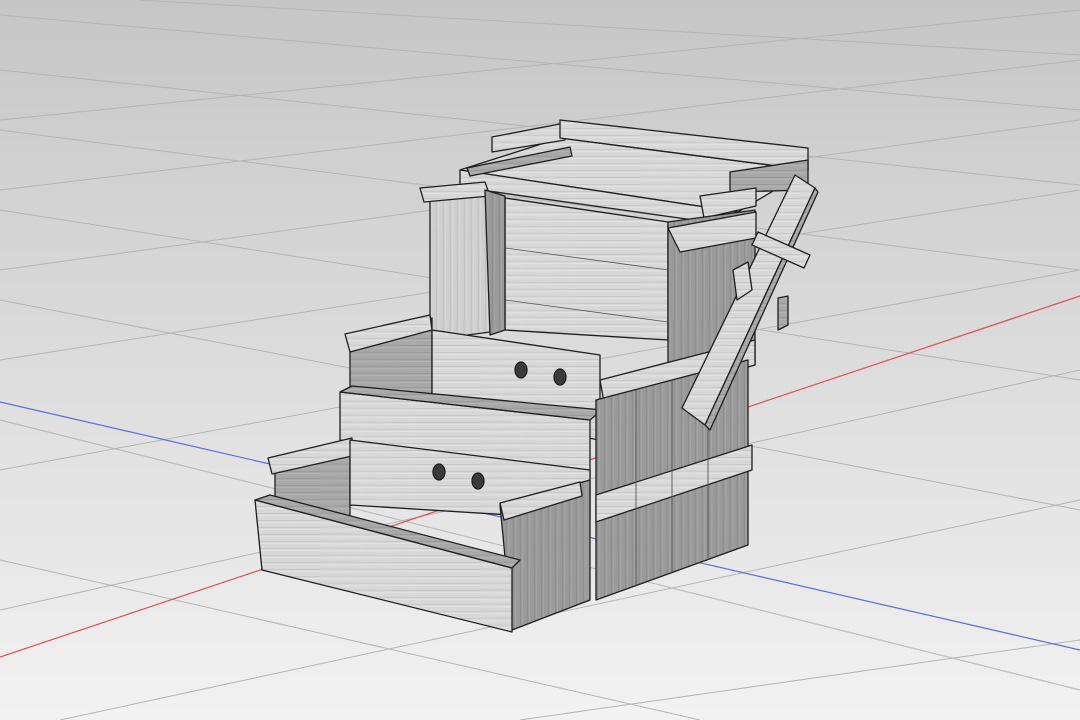 The image size is (1080, 720). What do you see at coordinates (521, 370) in the screenshot?
I see `upper-step-hole-left` at bounding box center [521, 370].